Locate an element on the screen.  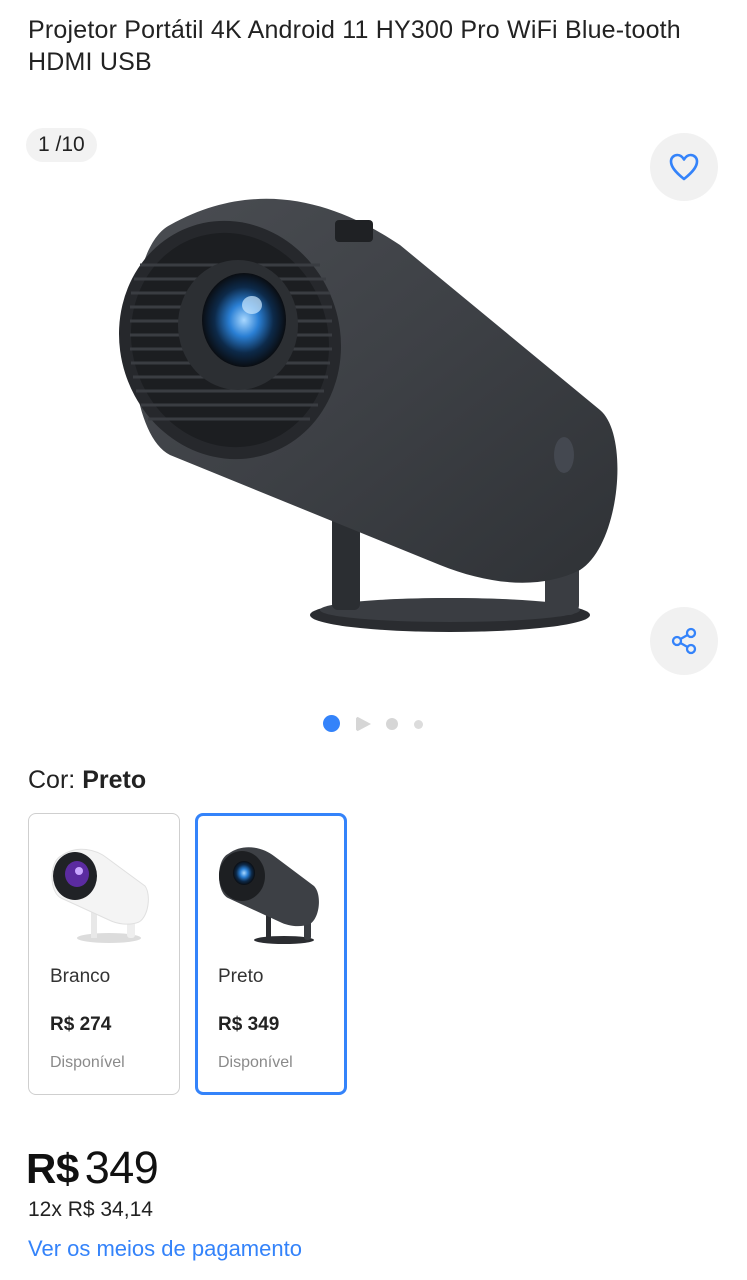
share-icon is located at coordinates (684, 641).